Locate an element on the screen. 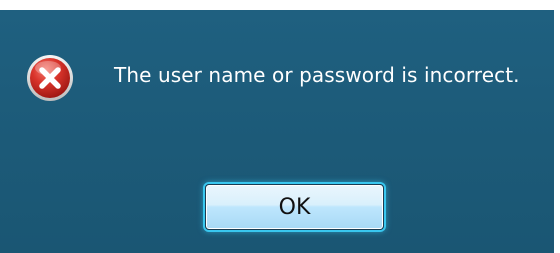 This screenshot has width=560, height=253. ok-button-label: OK is located at coordinates (294, 207).